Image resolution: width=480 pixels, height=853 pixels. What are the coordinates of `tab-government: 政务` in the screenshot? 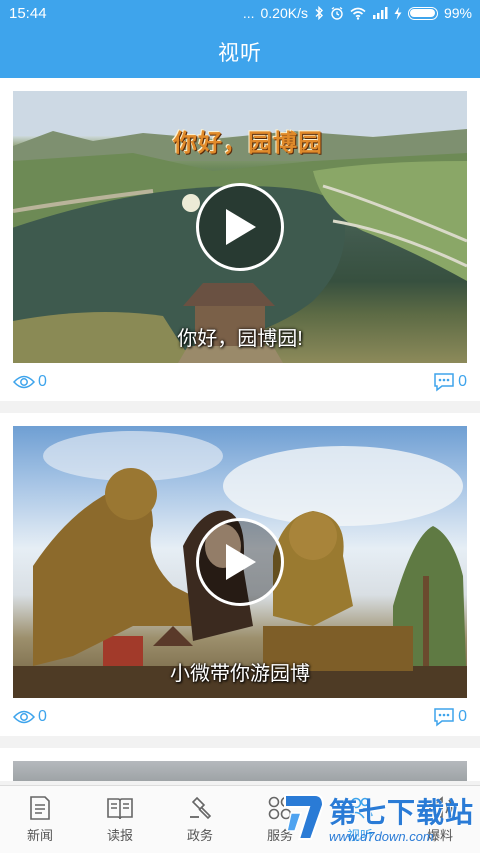 It's located at (200, 819).